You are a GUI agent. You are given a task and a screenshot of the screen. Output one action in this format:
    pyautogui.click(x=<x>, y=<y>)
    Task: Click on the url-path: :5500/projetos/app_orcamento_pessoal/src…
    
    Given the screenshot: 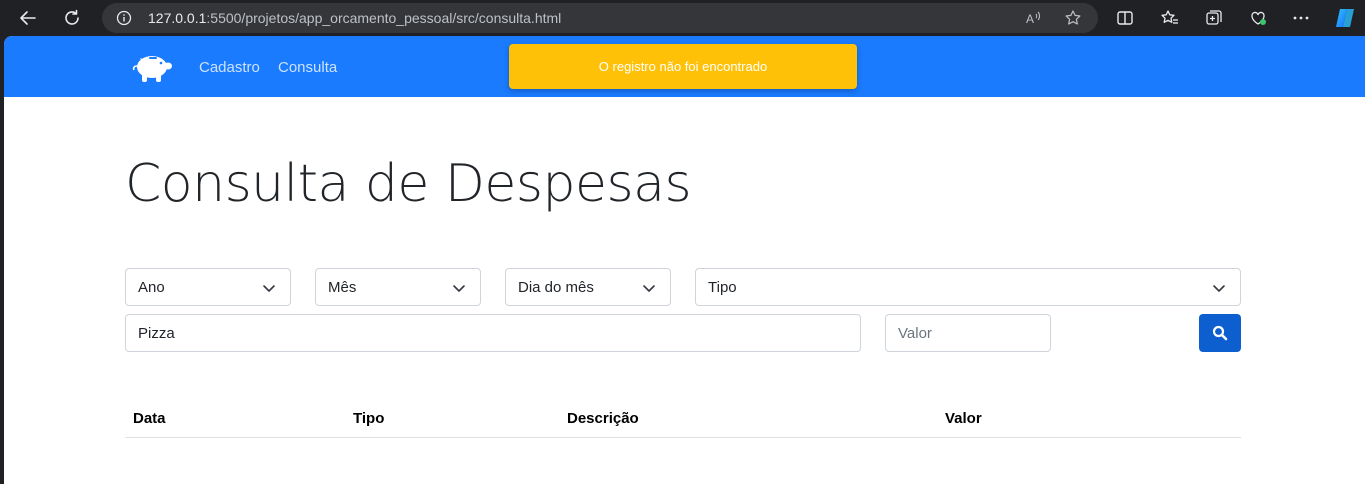 What is the action you would take?
    pyautogui.click(x=384, y=18)
    